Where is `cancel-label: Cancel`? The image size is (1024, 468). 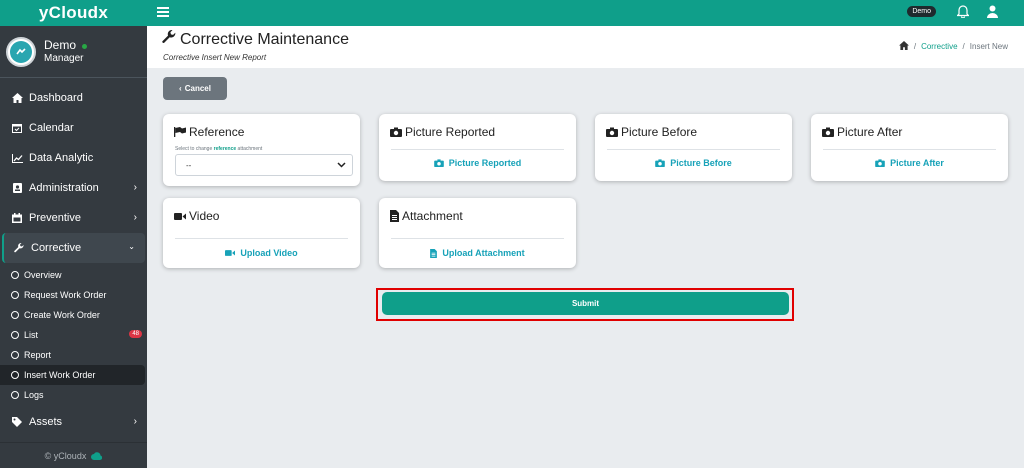 cancel-label: Cancel is located at coordinates (197, 88).